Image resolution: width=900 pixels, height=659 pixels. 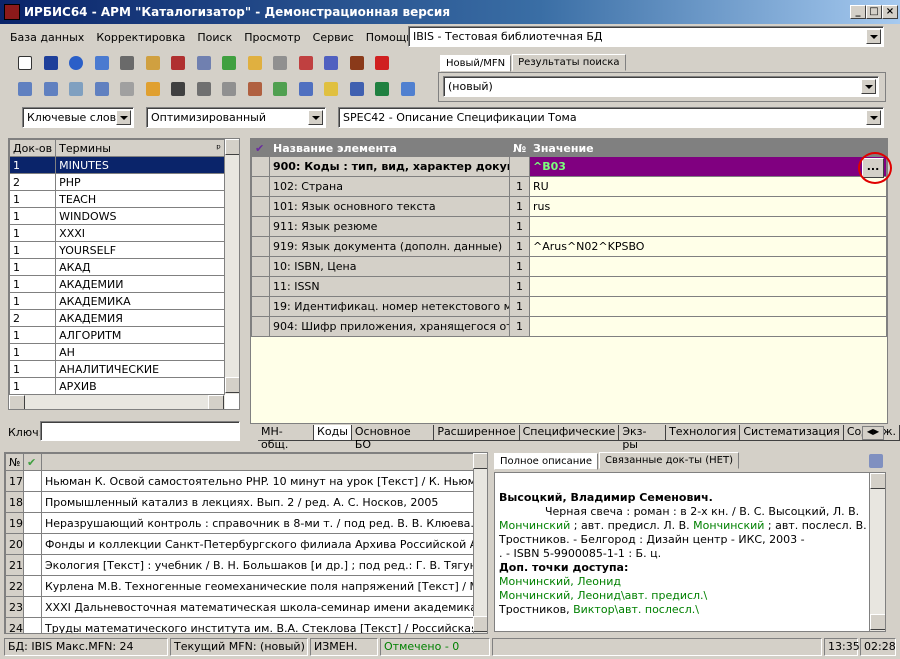 What do you see at coordinates (117, 301) in the screenshot?
I see `term-row: 1 АКАДЕМИКА` at bounding box center [117, 301].